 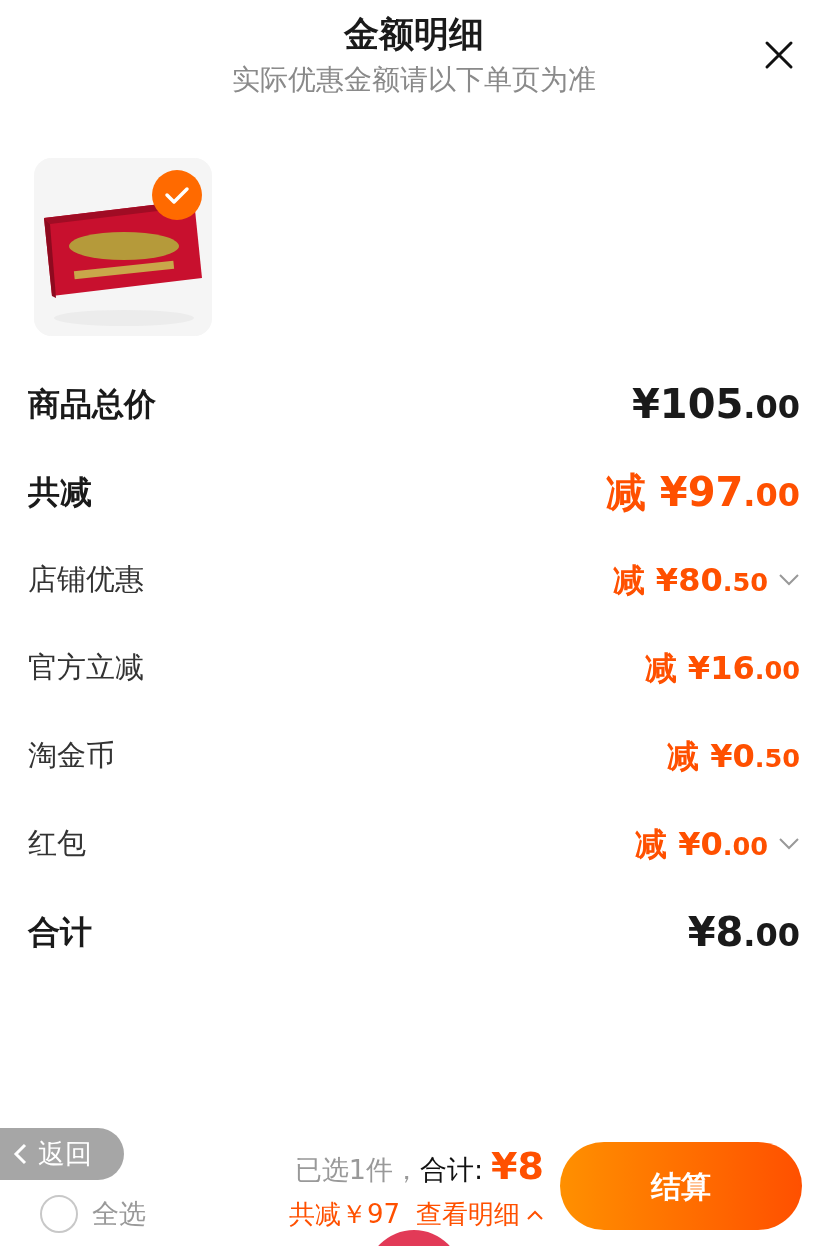 What do you see at coordinates (20, 1154) in the screenshot?
I see `chevron-left-icon` at bounding box center [20, 1154].